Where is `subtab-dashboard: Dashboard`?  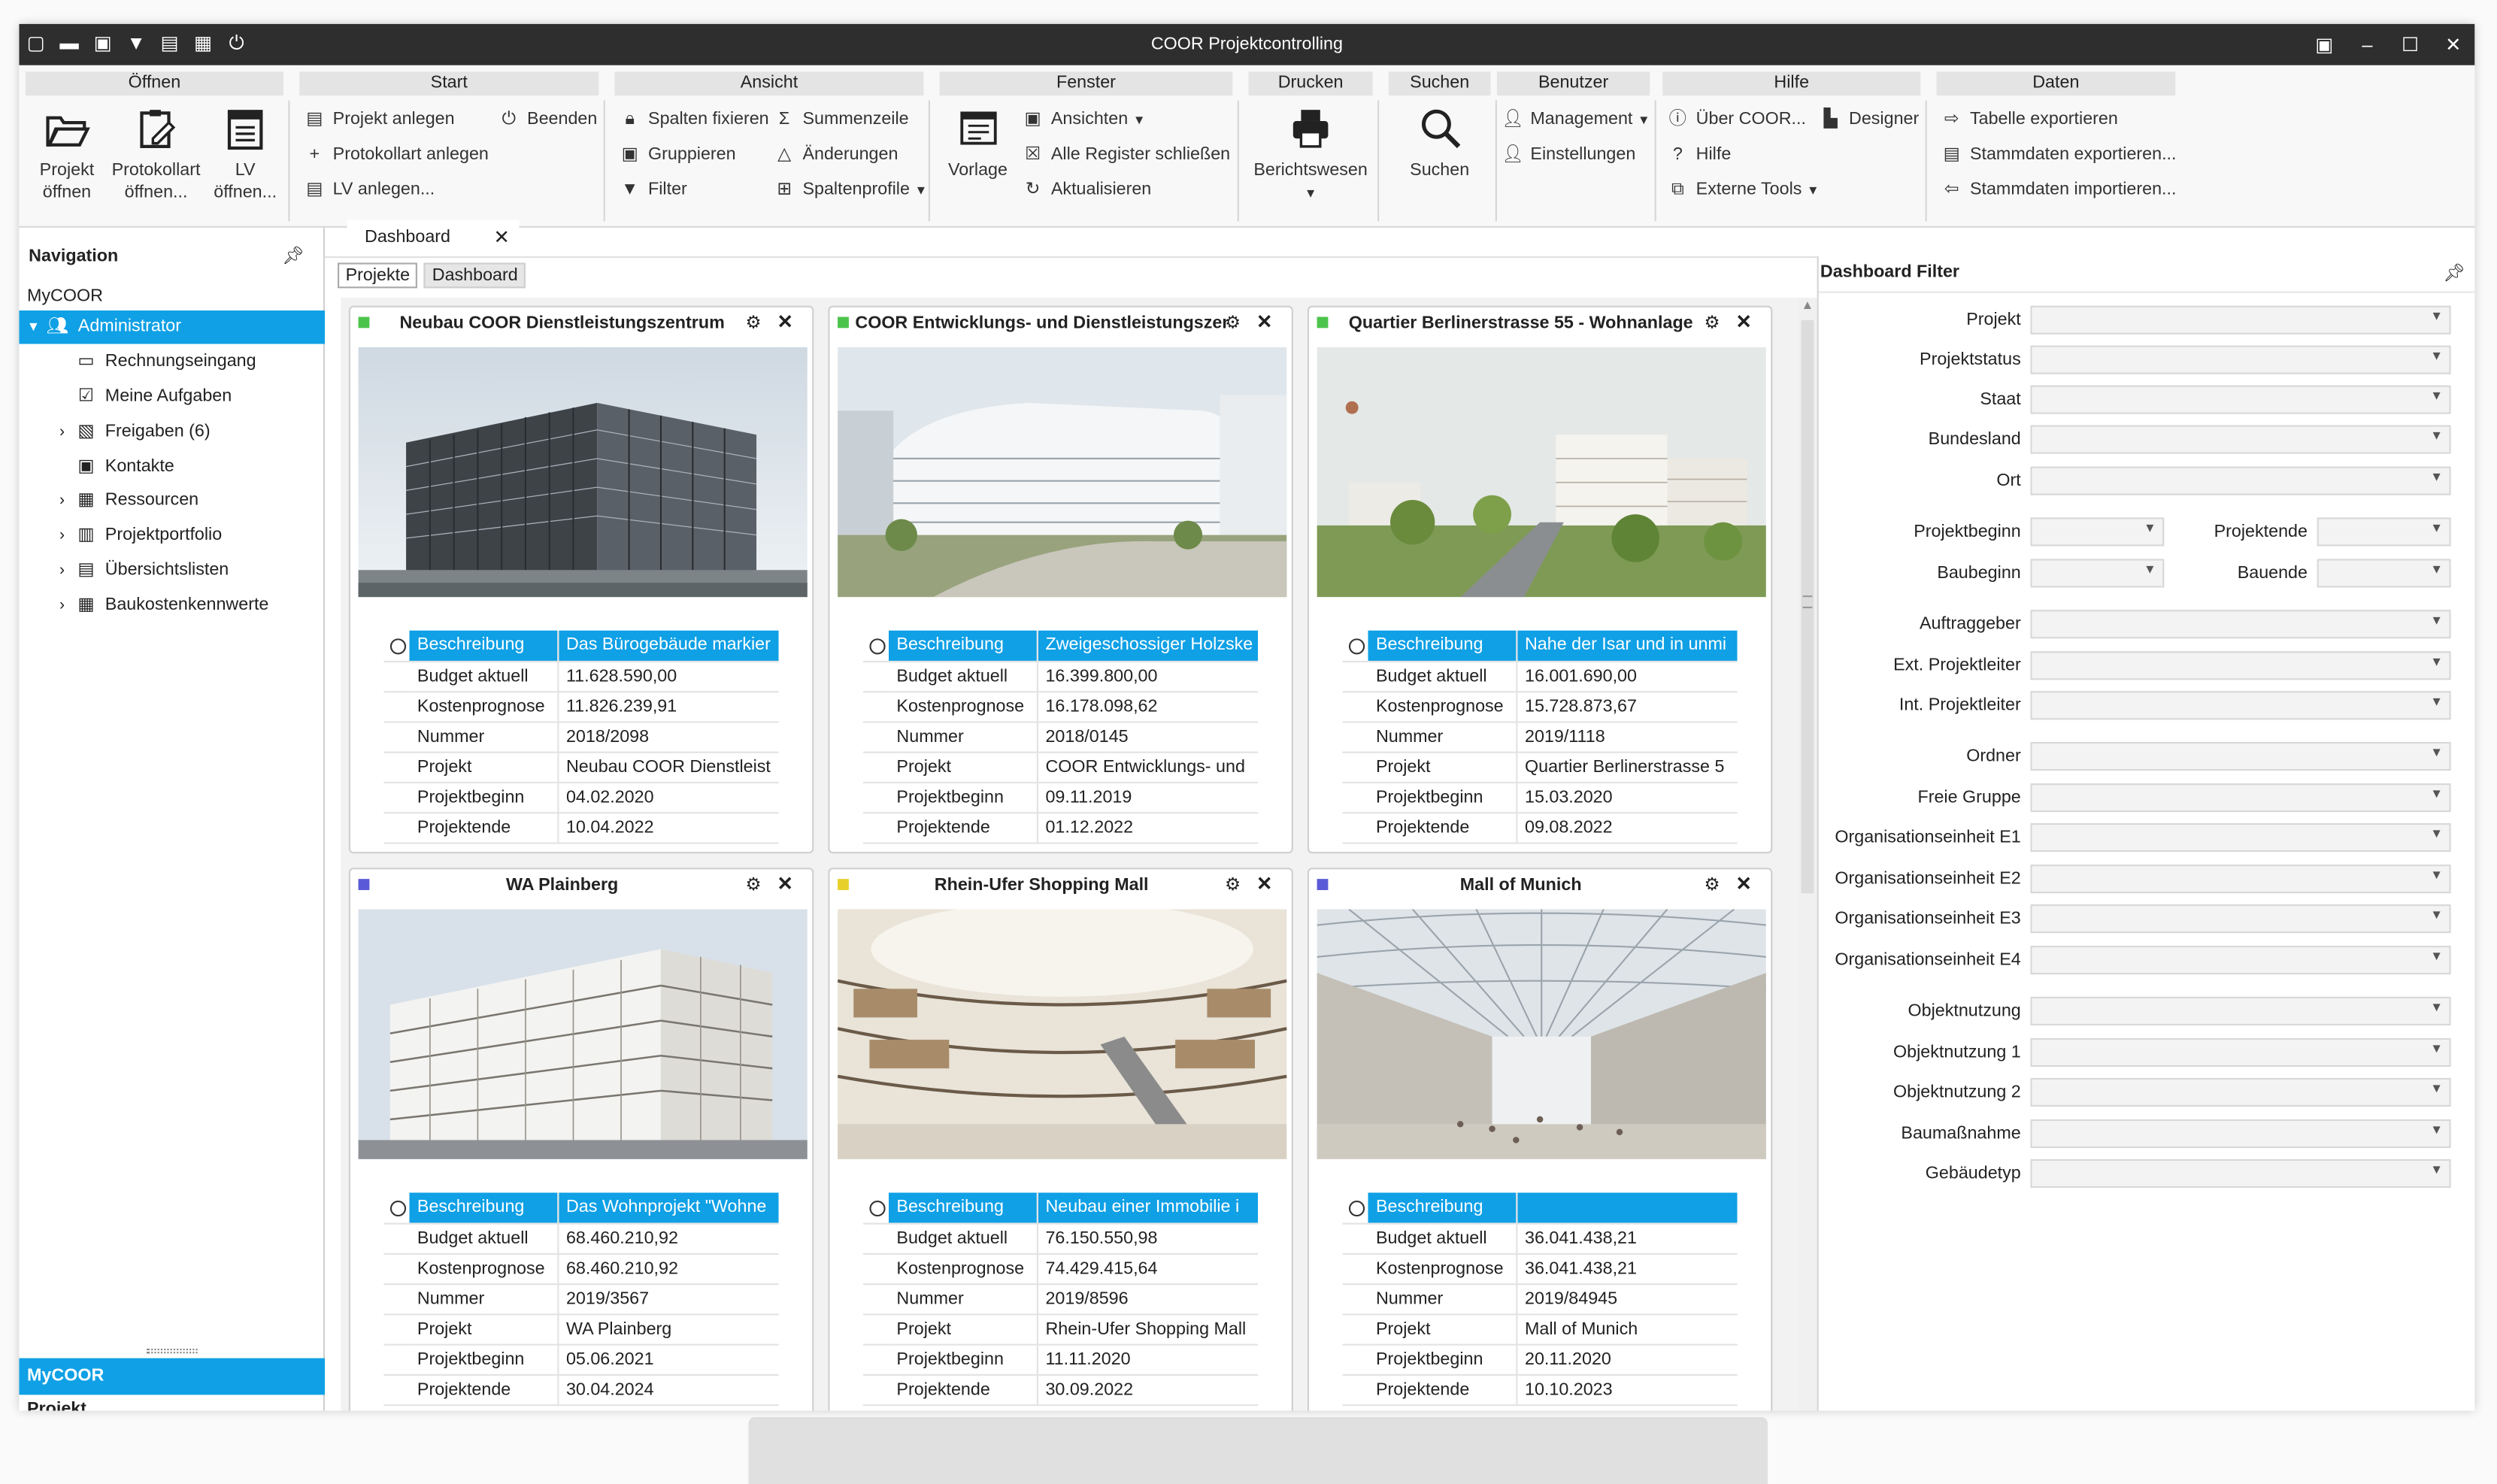
subtab-dashboard: Dashboard is located at coordinates (475, 275).